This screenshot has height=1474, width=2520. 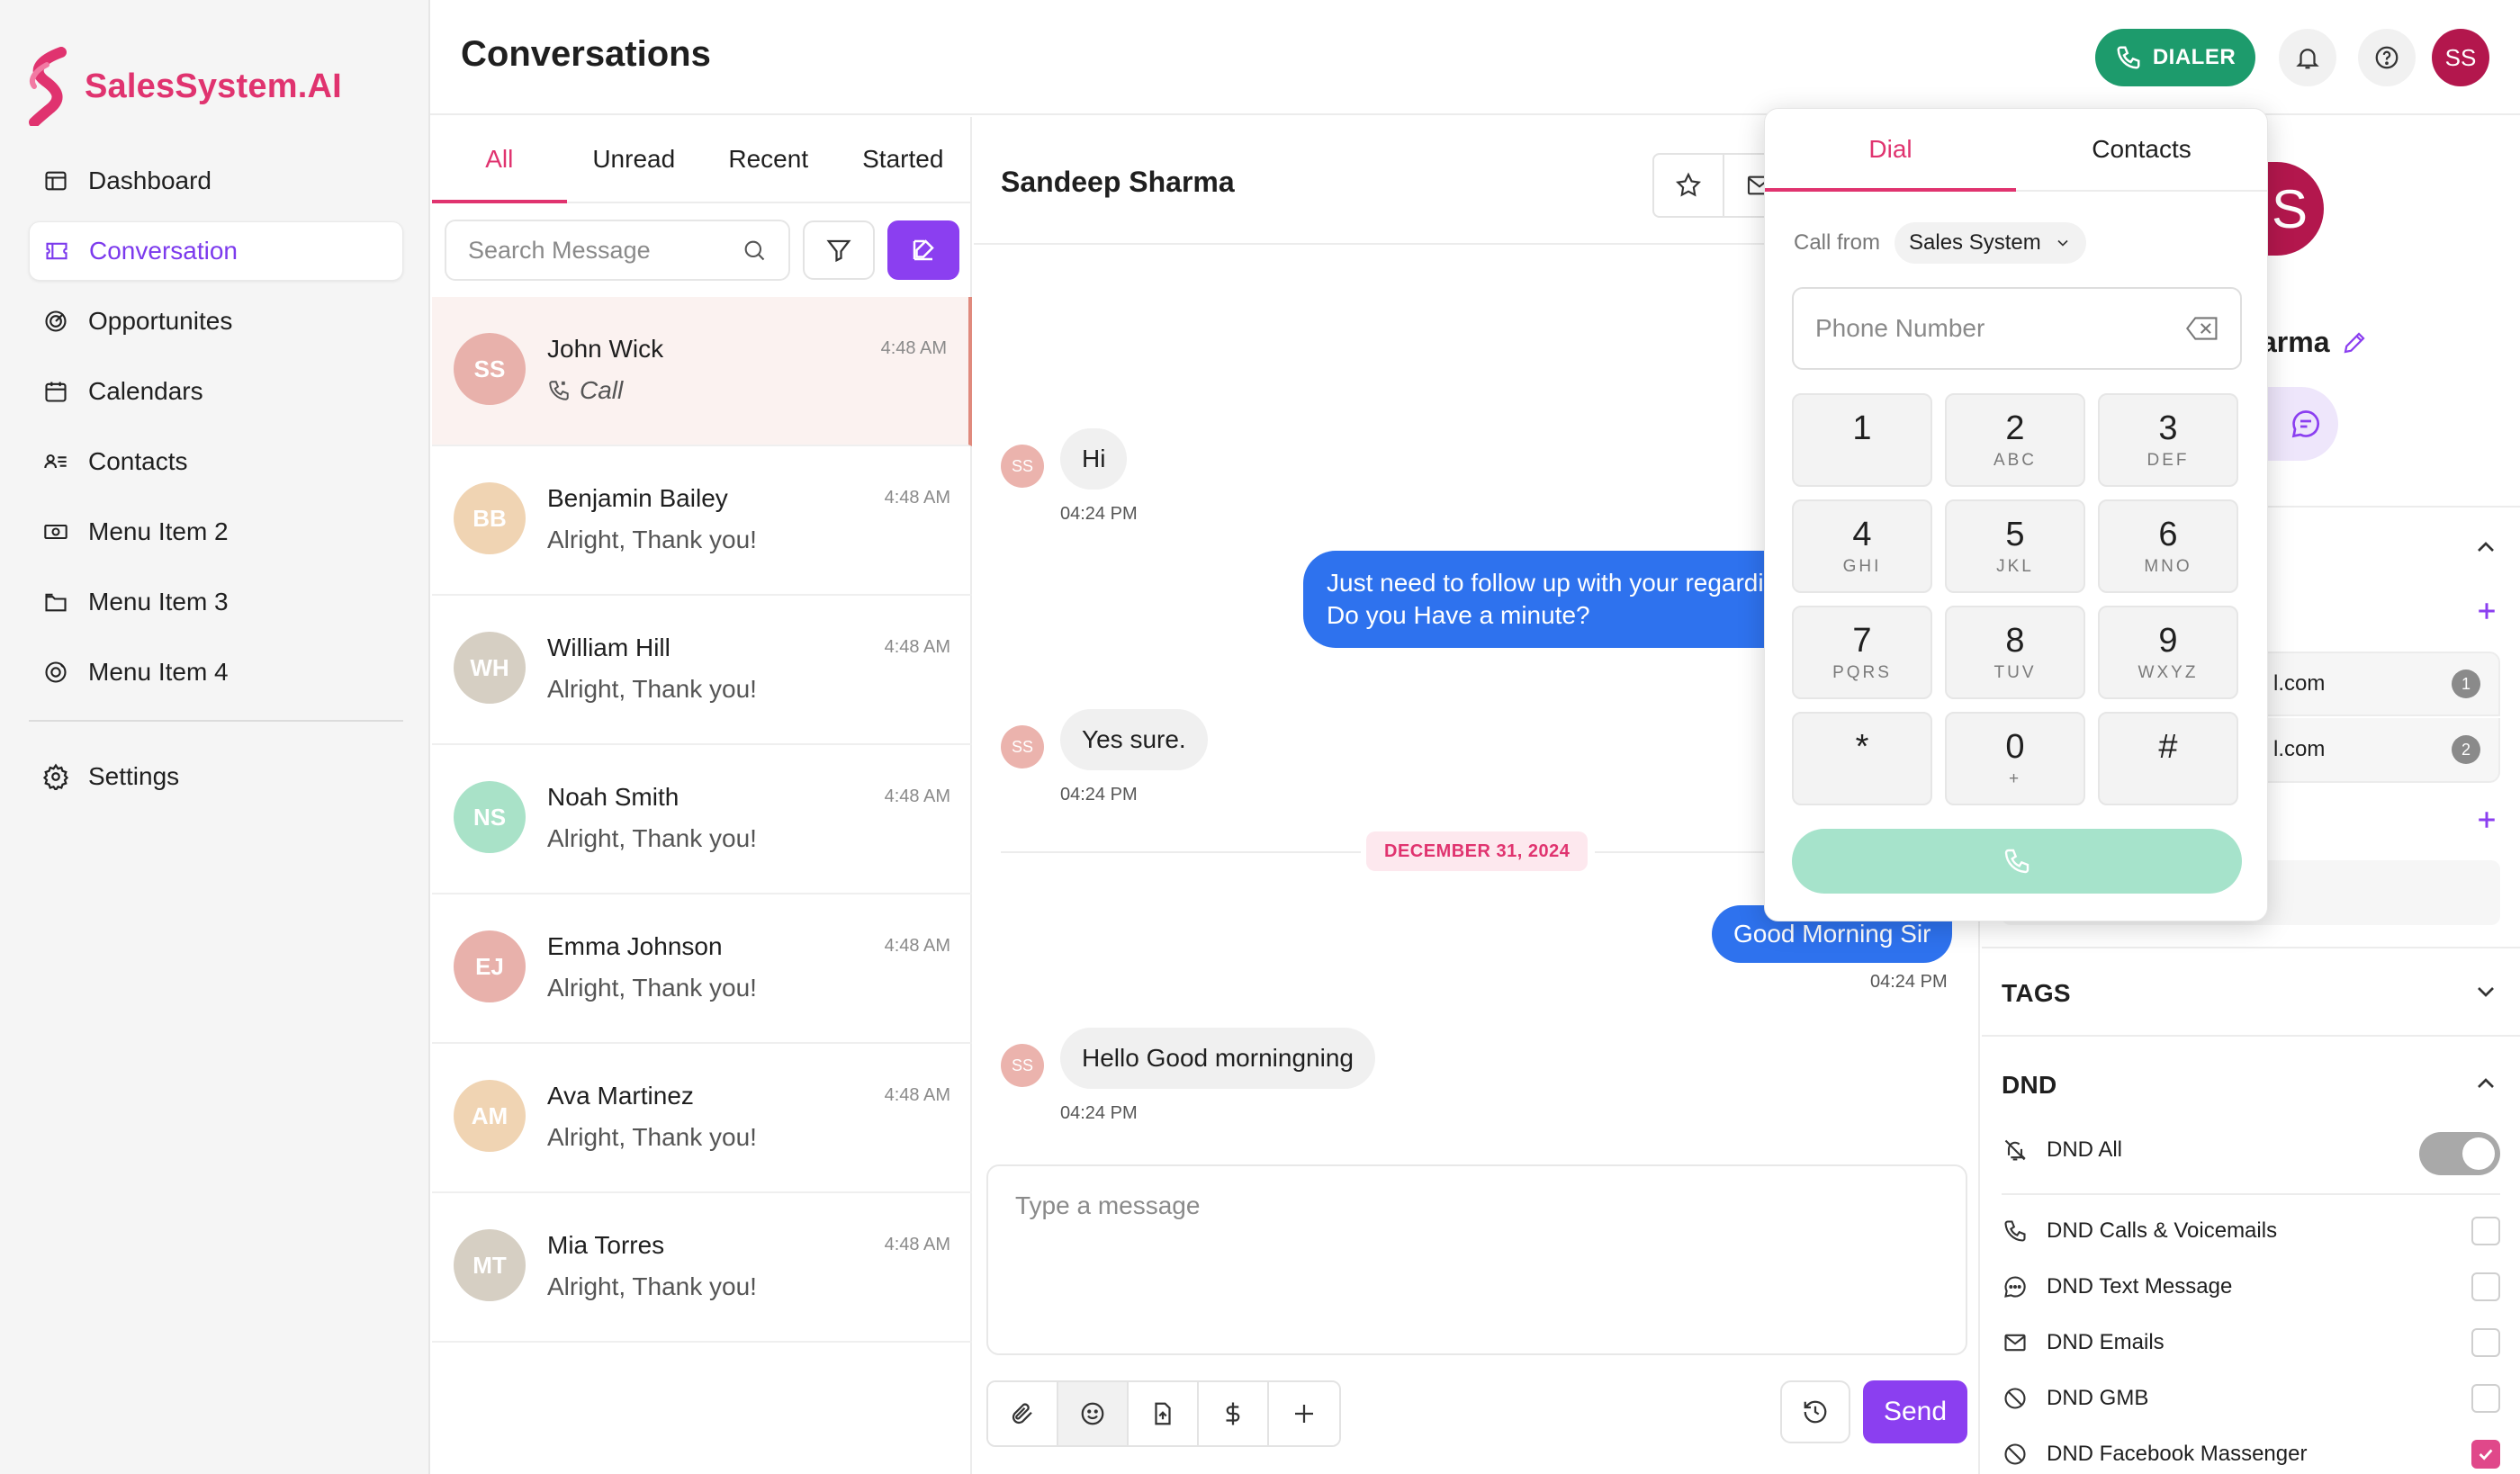 What do you see at coordinates (1164, 1413) in the screenshot?
I see `upload-file-button` at bounding box center [1164, 1413].